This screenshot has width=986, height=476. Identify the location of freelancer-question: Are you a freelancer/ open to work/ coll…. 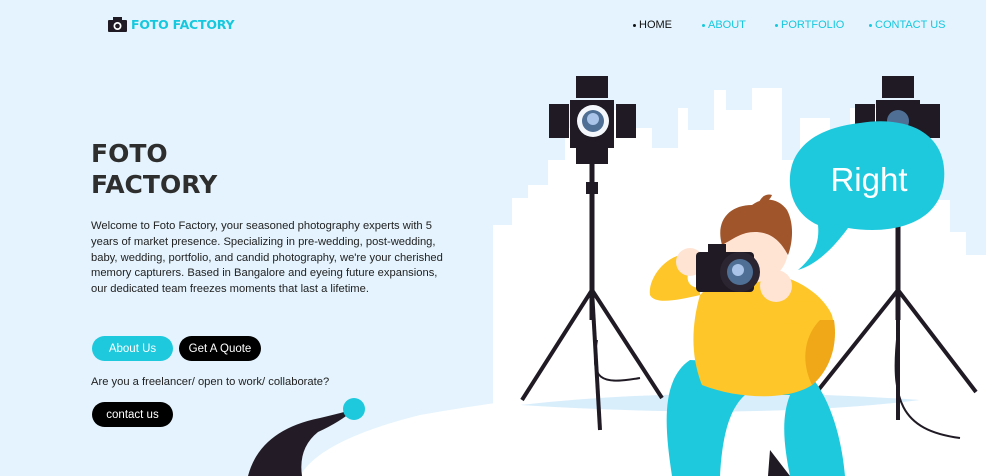
(210, 382).